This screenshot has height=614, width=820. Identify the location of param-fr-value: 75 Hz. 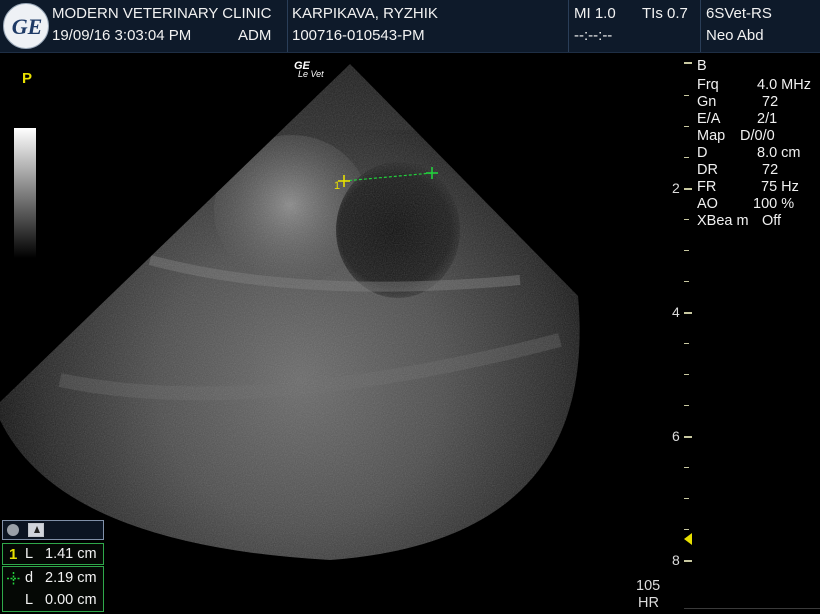
(780, 187).